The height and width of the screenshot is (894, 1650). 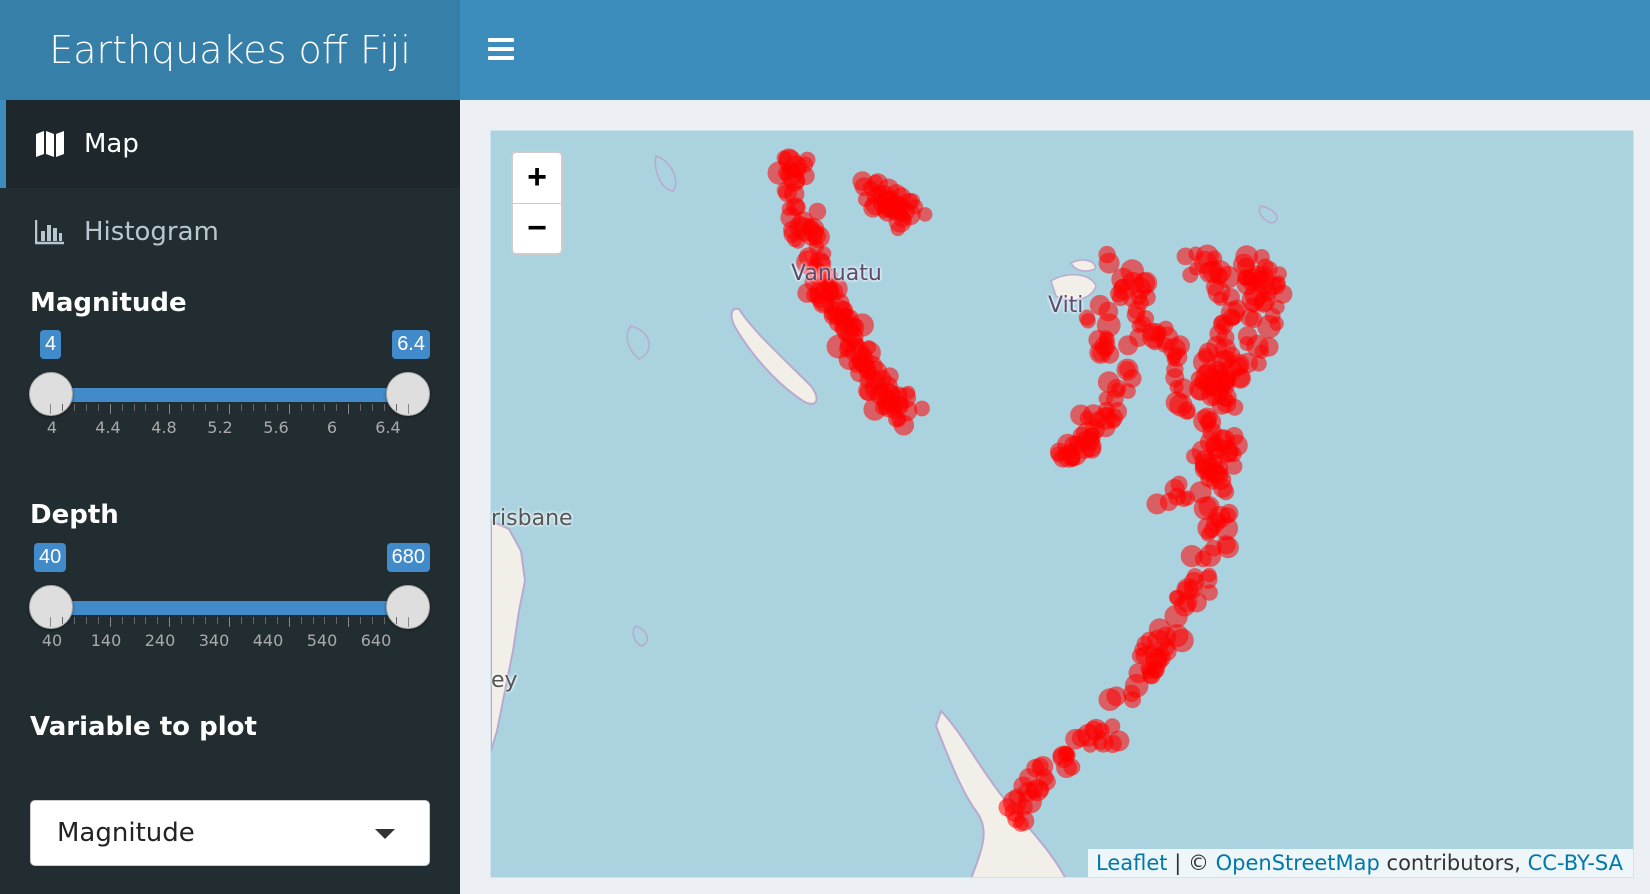 What do you see at coordinates (268, 640) in the screenshot?
I see `depth-tick-label: 440` at bounding box center [268, 640].